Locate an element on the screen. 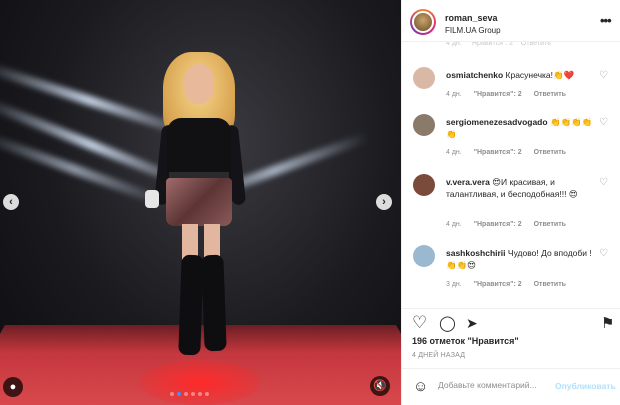  comment-time: 3 дн. is located at coordinates (454, 284).